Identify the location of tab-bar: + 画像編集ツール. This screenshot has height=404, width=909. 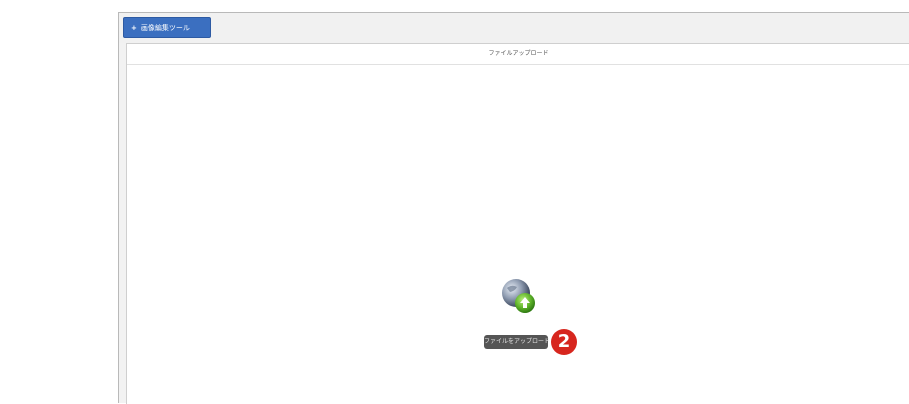
(514, 28).